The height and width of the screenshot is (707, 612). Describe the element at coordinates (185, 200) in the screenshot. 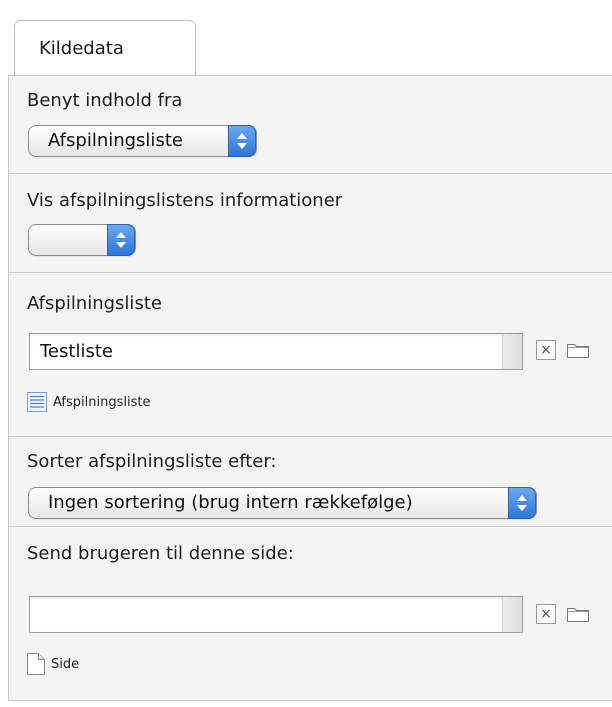

I see `playlist-info-label: Vis afspilningslistens informationer` at that location.